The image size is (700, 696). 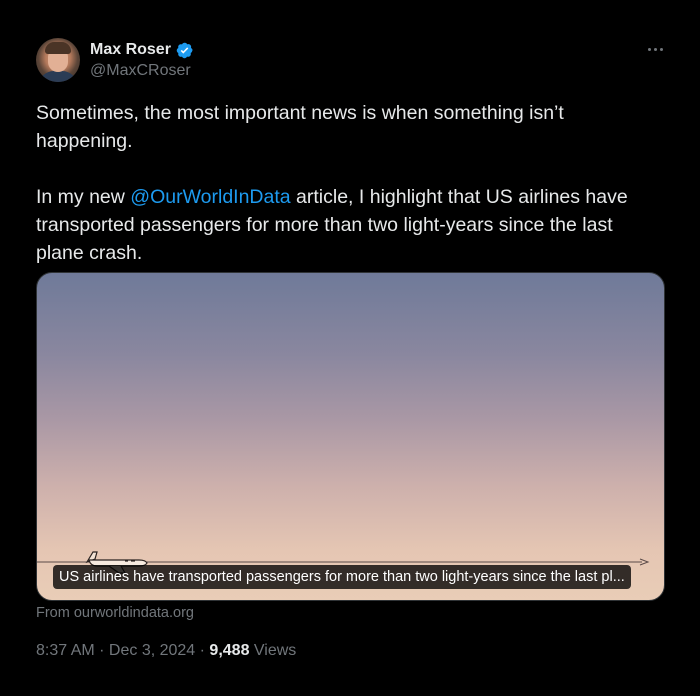 What do you see at coordinates (83, 197) in the screenshot?
I see `tweet-paragraph-2-prefix: In my new` at bounding box center [83, 197].